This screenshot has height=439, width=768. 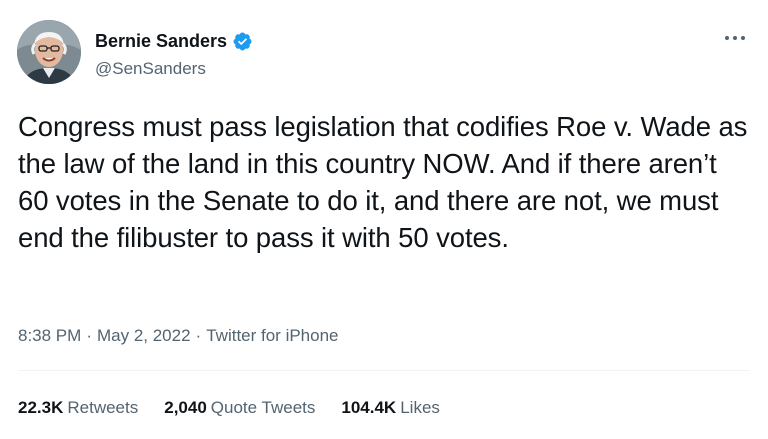 What do you see at coordinates (103, 407) in the screenshot?
I see `retweets-label: Retweets` at bounding box center [103, 407].